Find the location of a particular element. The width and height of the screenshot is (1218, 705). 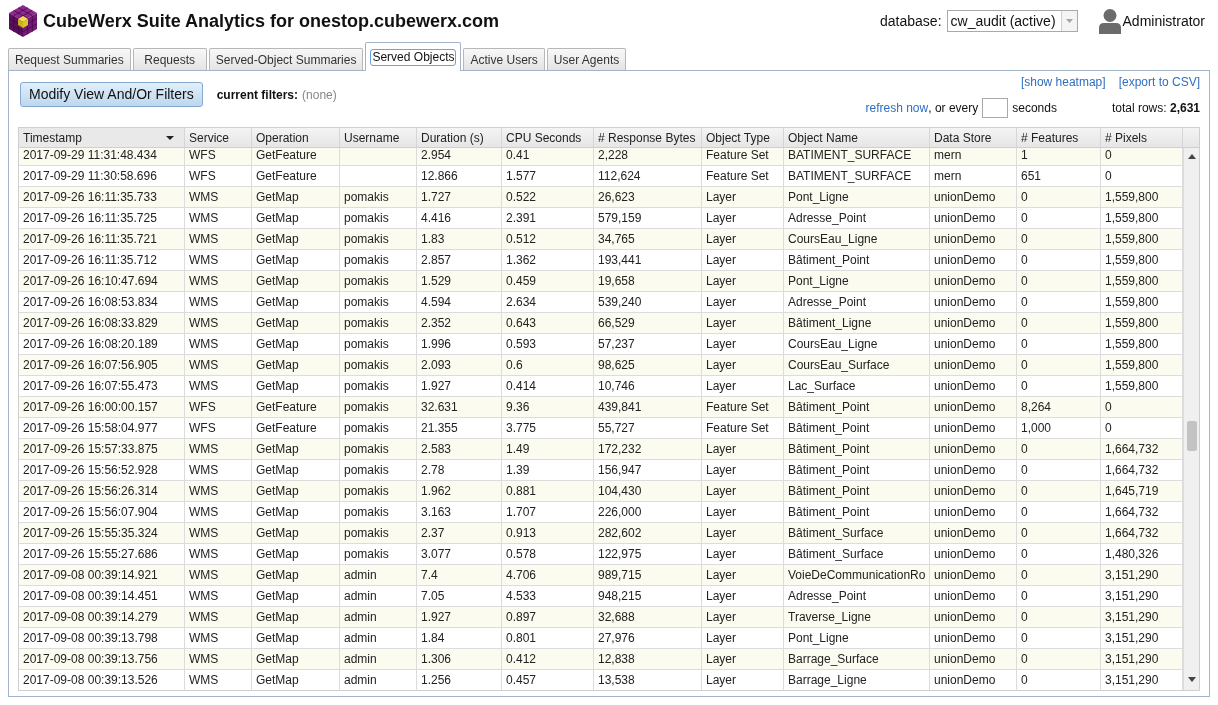

action-link: [show heatmap] is located at coordinates (1063, 82).